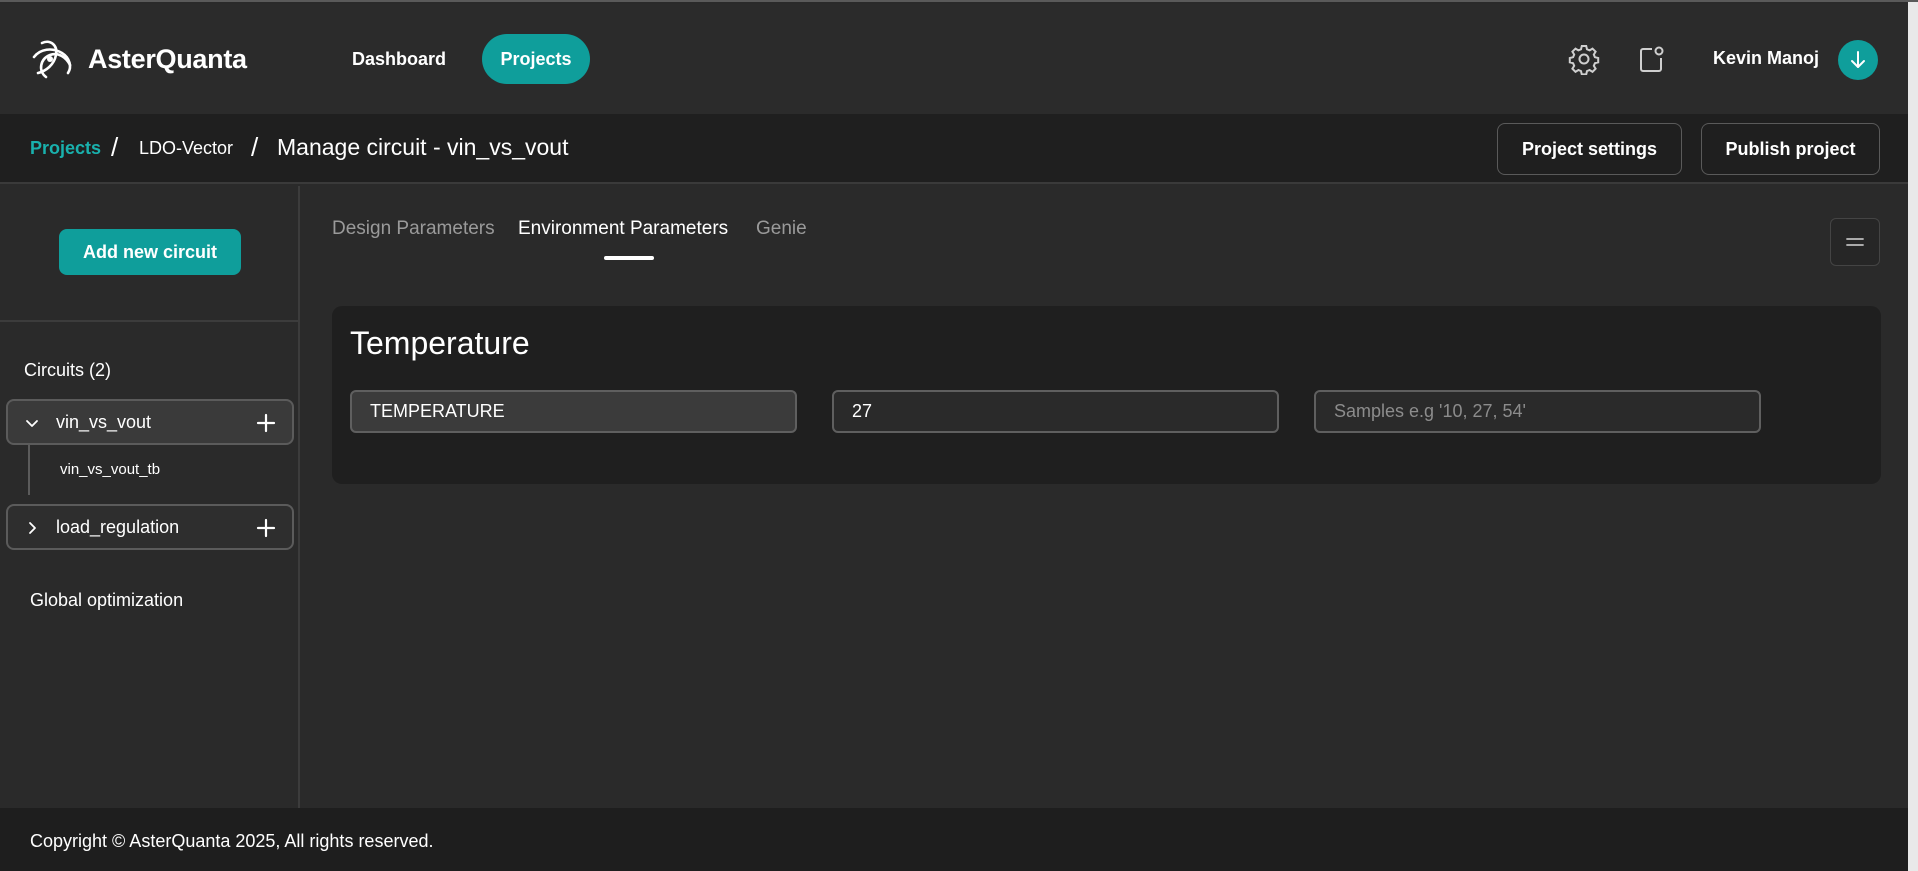 The width and height of the screenshot is (1918, 871). I want to click on tree-connector, so click(29, 470).